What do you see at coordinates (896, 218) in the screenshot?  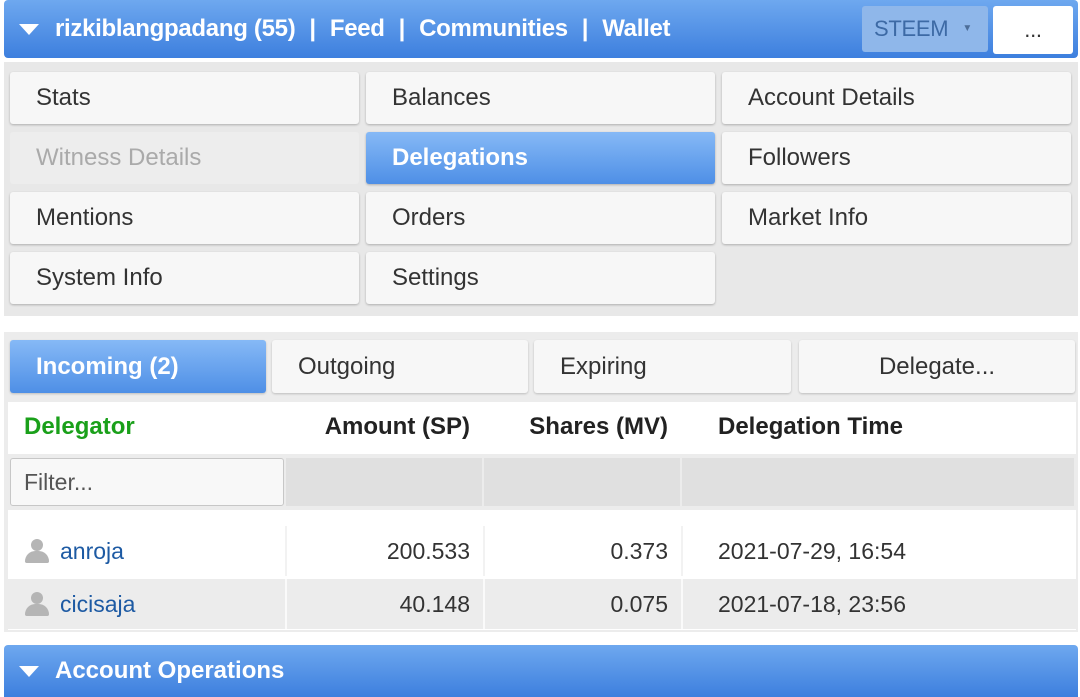 I see `menu-market-info-button: Market Info` at bounding box center [896, 218].